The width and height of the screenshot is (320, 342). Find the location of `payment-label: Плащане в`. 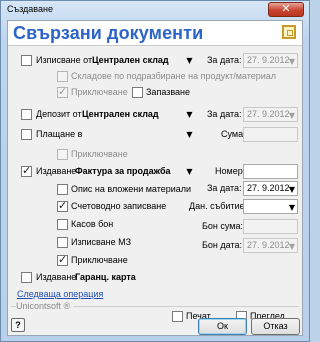

payment-label: Плащане в is located at coordinates (59, 134).